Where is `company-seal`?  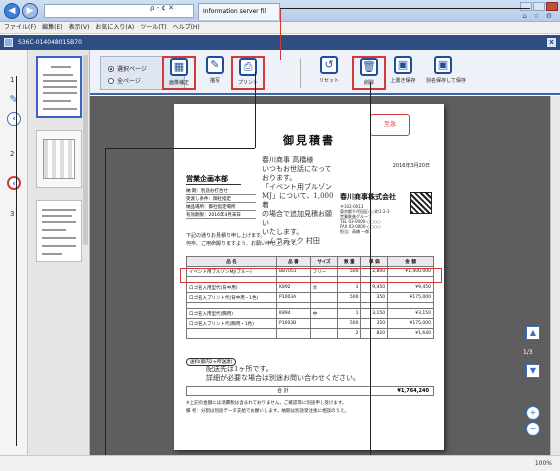
company-seal is located at coordinates (421, 203).